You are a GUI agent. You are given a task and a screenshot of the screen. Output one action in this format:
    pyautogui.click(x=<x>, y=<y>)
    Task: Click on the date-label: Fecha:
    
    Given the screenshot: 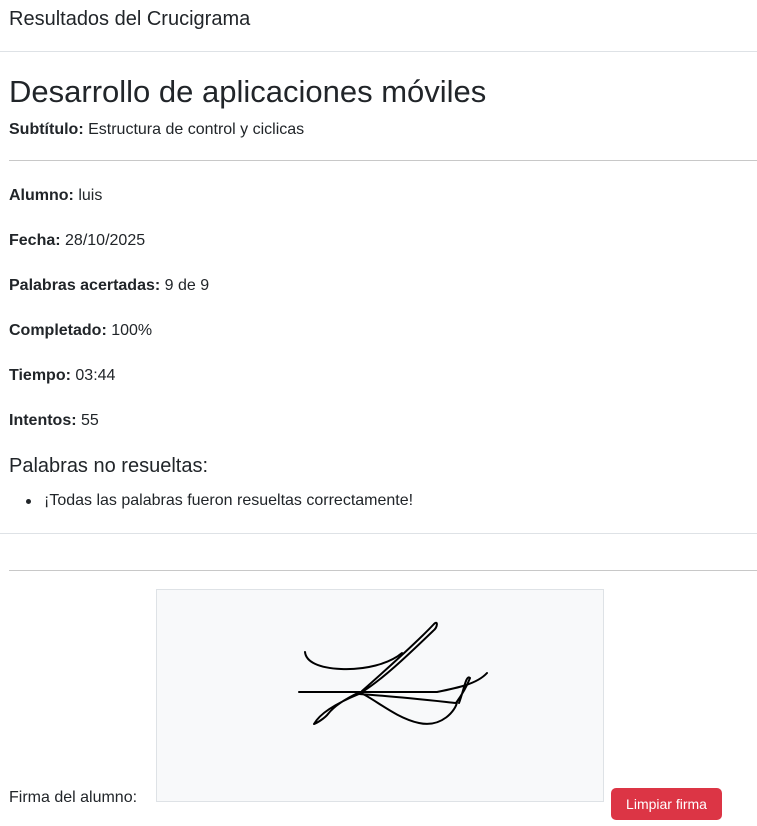 What is the action you would take?
    pyautogui.click(x=35, y=240)
    